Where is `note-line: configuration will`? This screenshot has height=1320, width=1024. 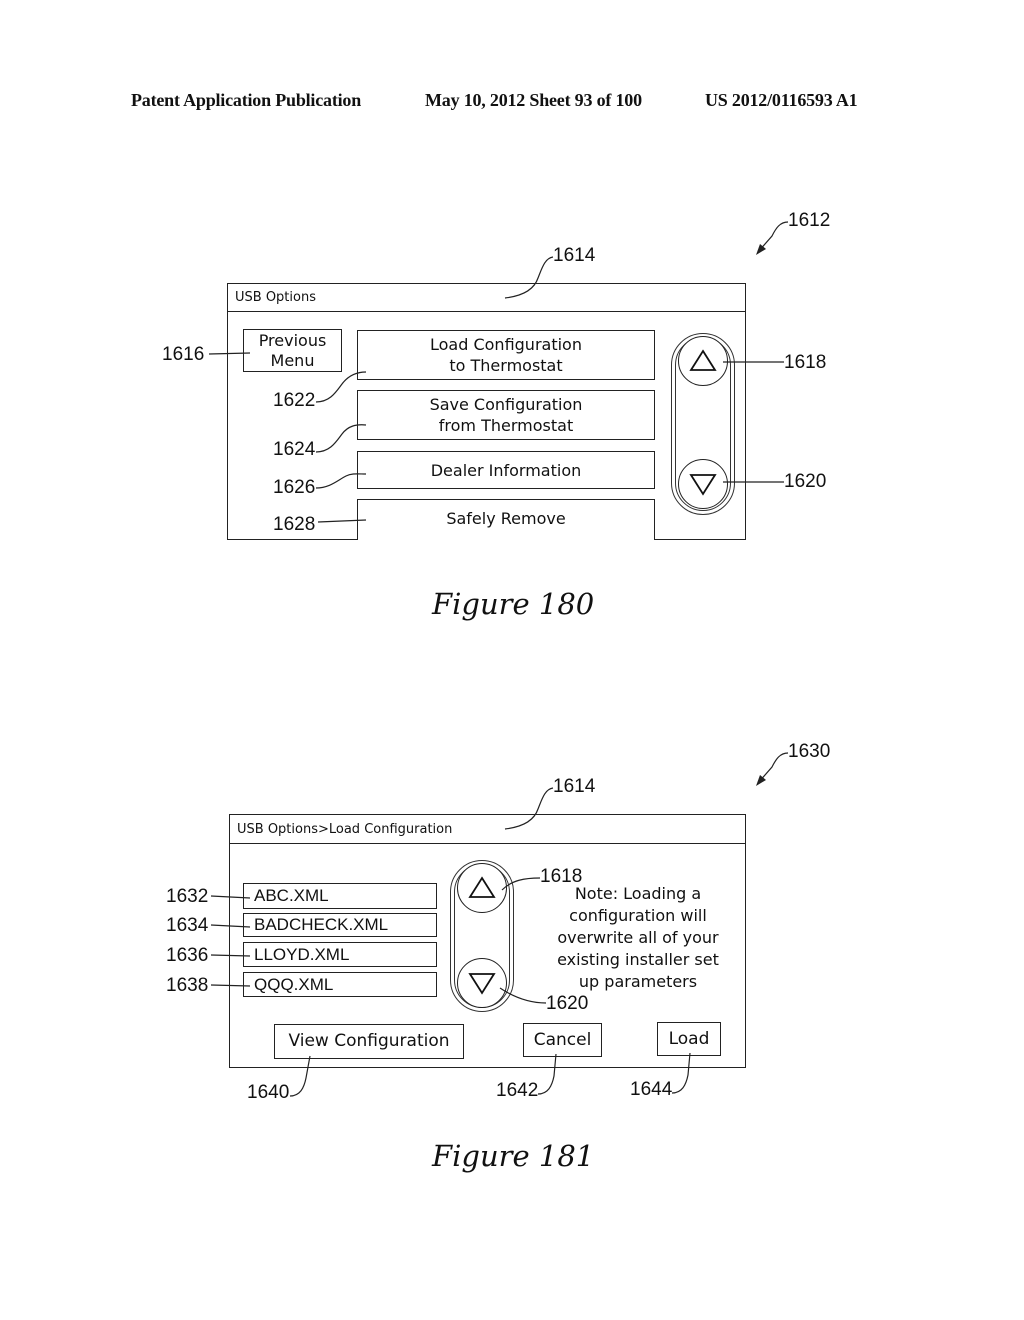 note-line: configuration will is located at coordinates (638, 915).